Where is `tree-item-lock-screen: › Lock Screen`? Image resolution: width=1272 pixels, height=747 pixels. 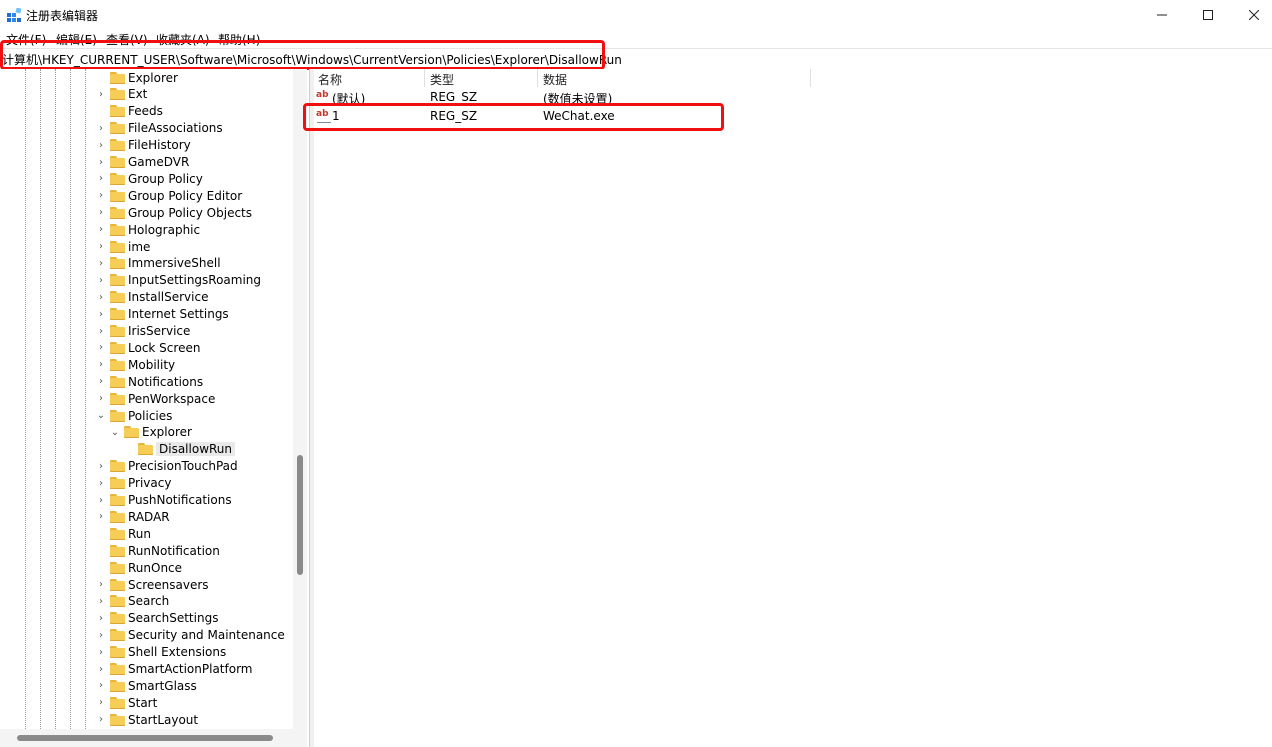 tree-item-lock-screen: › Lock Screen is located at coordinates (148, 347).